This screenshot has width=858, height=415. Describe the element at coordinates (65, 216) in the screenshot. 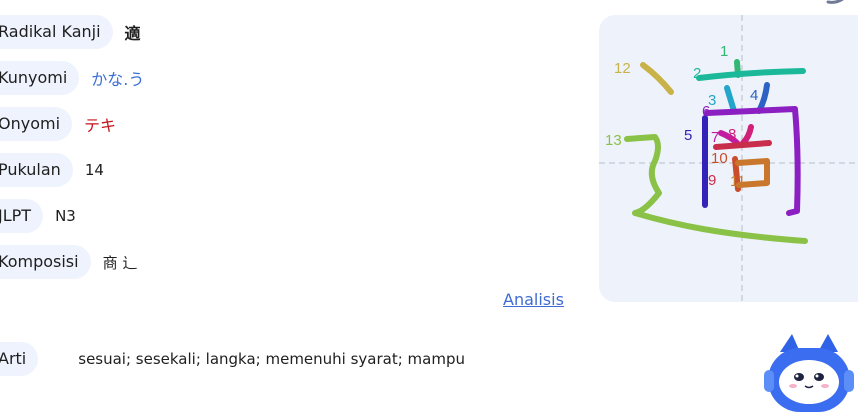

I see `jlpt-value: N3` at that location.